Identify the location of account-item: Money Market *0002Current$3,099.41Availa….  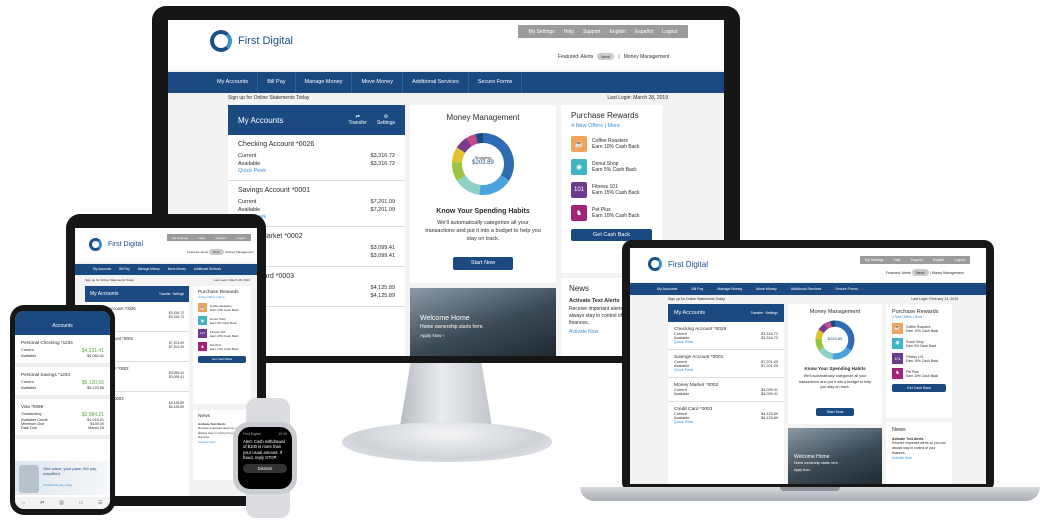
(726, 390).